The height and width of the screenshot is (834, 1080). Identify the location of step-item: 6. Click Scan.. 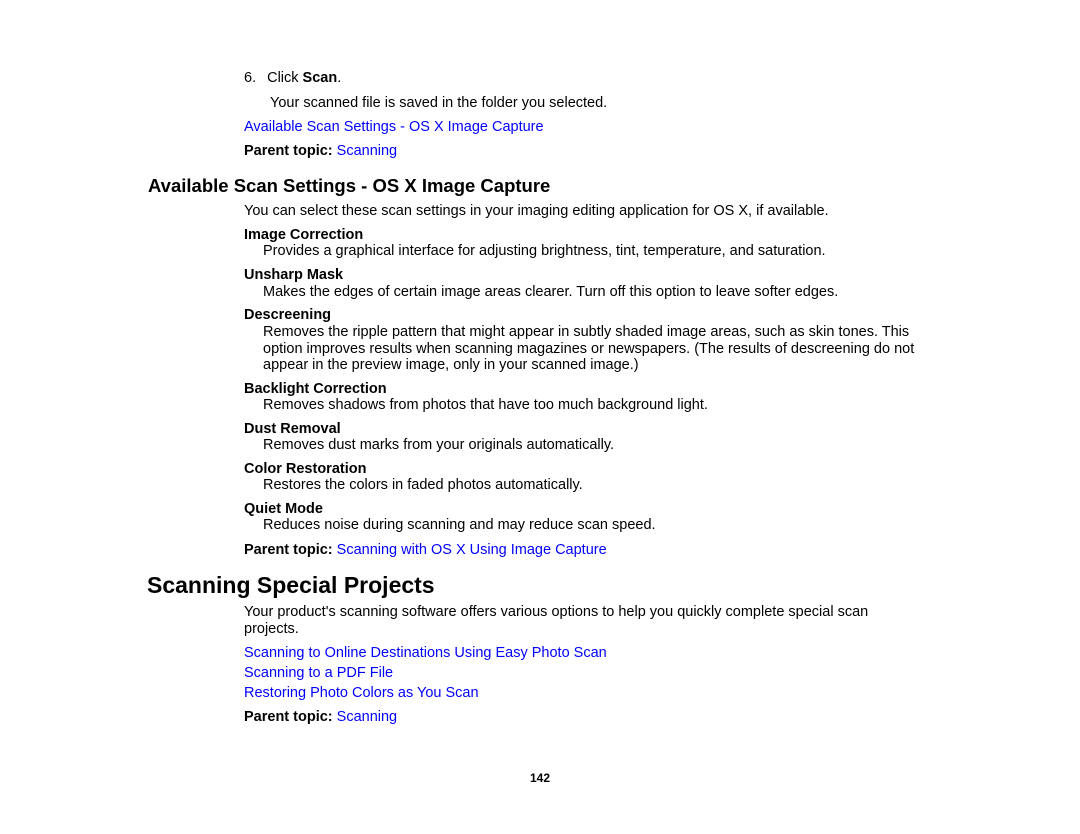
(292, 78).